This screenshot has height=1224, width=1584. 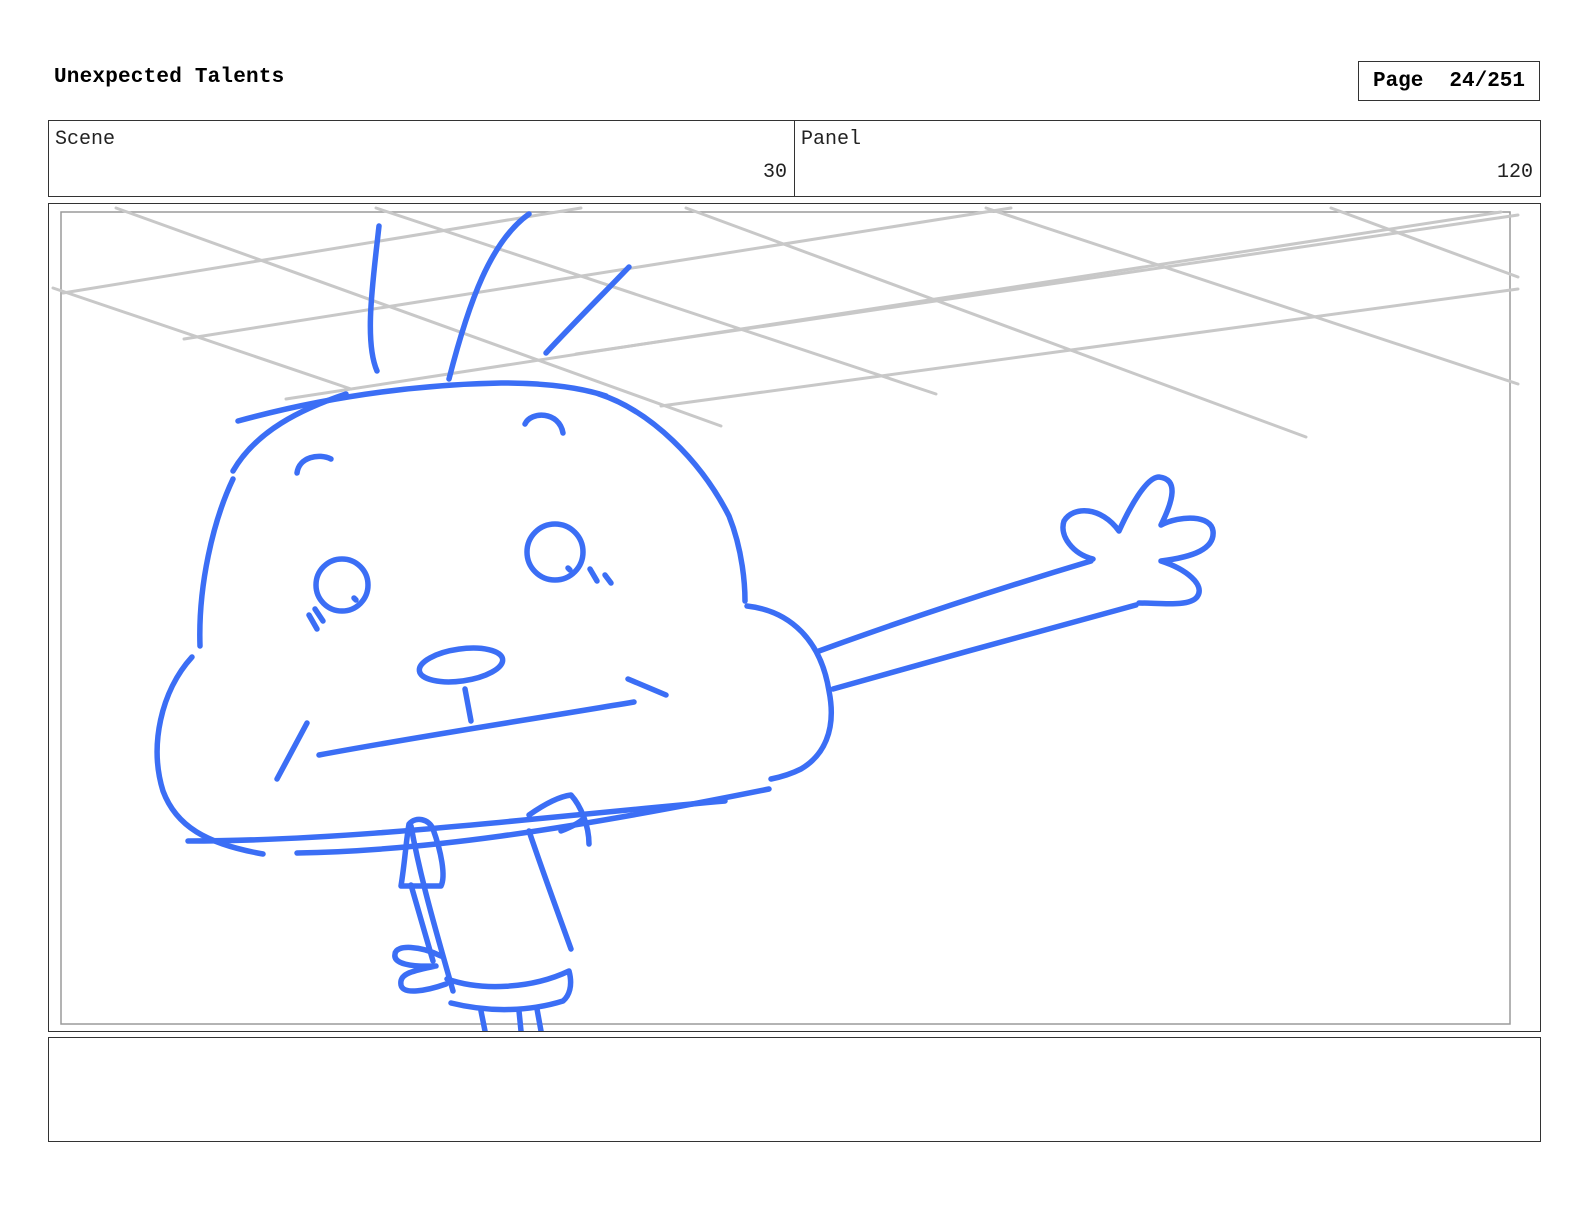 What do you see at coordinates (509, 990) in the screenshot?
I see `shorts` at bounding box center [509, 990].